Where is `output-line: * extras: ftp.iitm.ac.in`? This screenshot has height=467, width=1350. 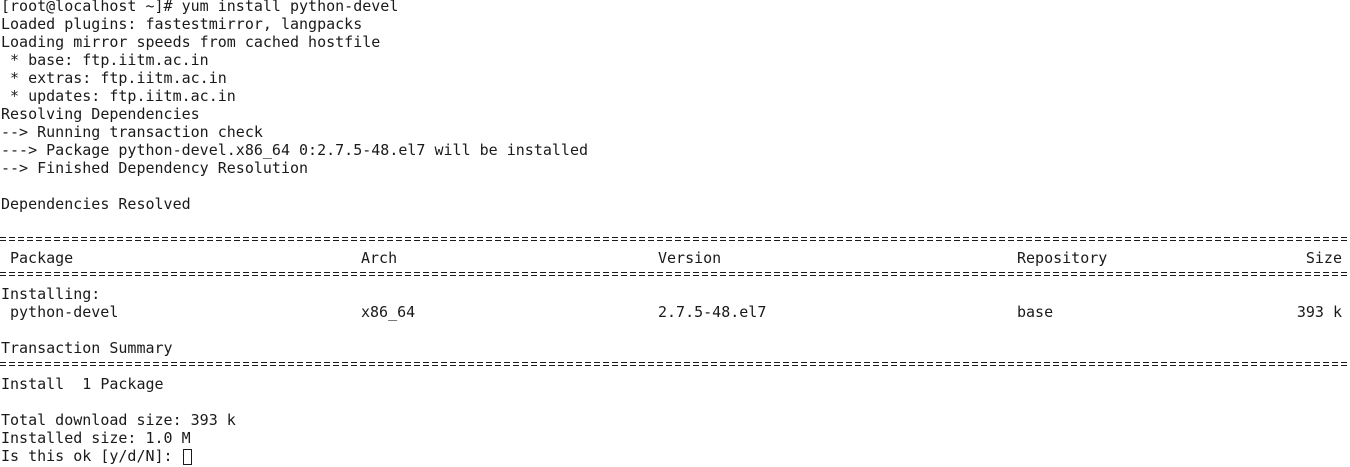 output-line: * extras: ftp.iitm.ac.in is located at coordinates (114, 78).